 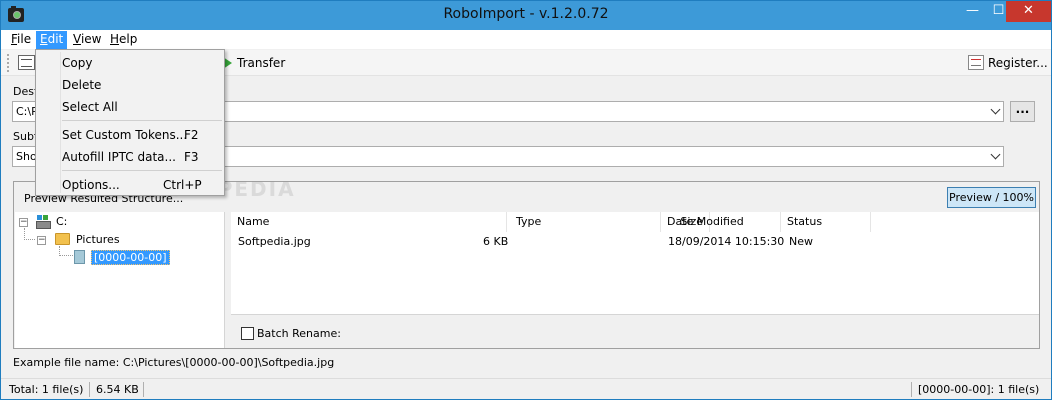 I want to click on menu-edit-accel: E, so click(x=44, y=39).